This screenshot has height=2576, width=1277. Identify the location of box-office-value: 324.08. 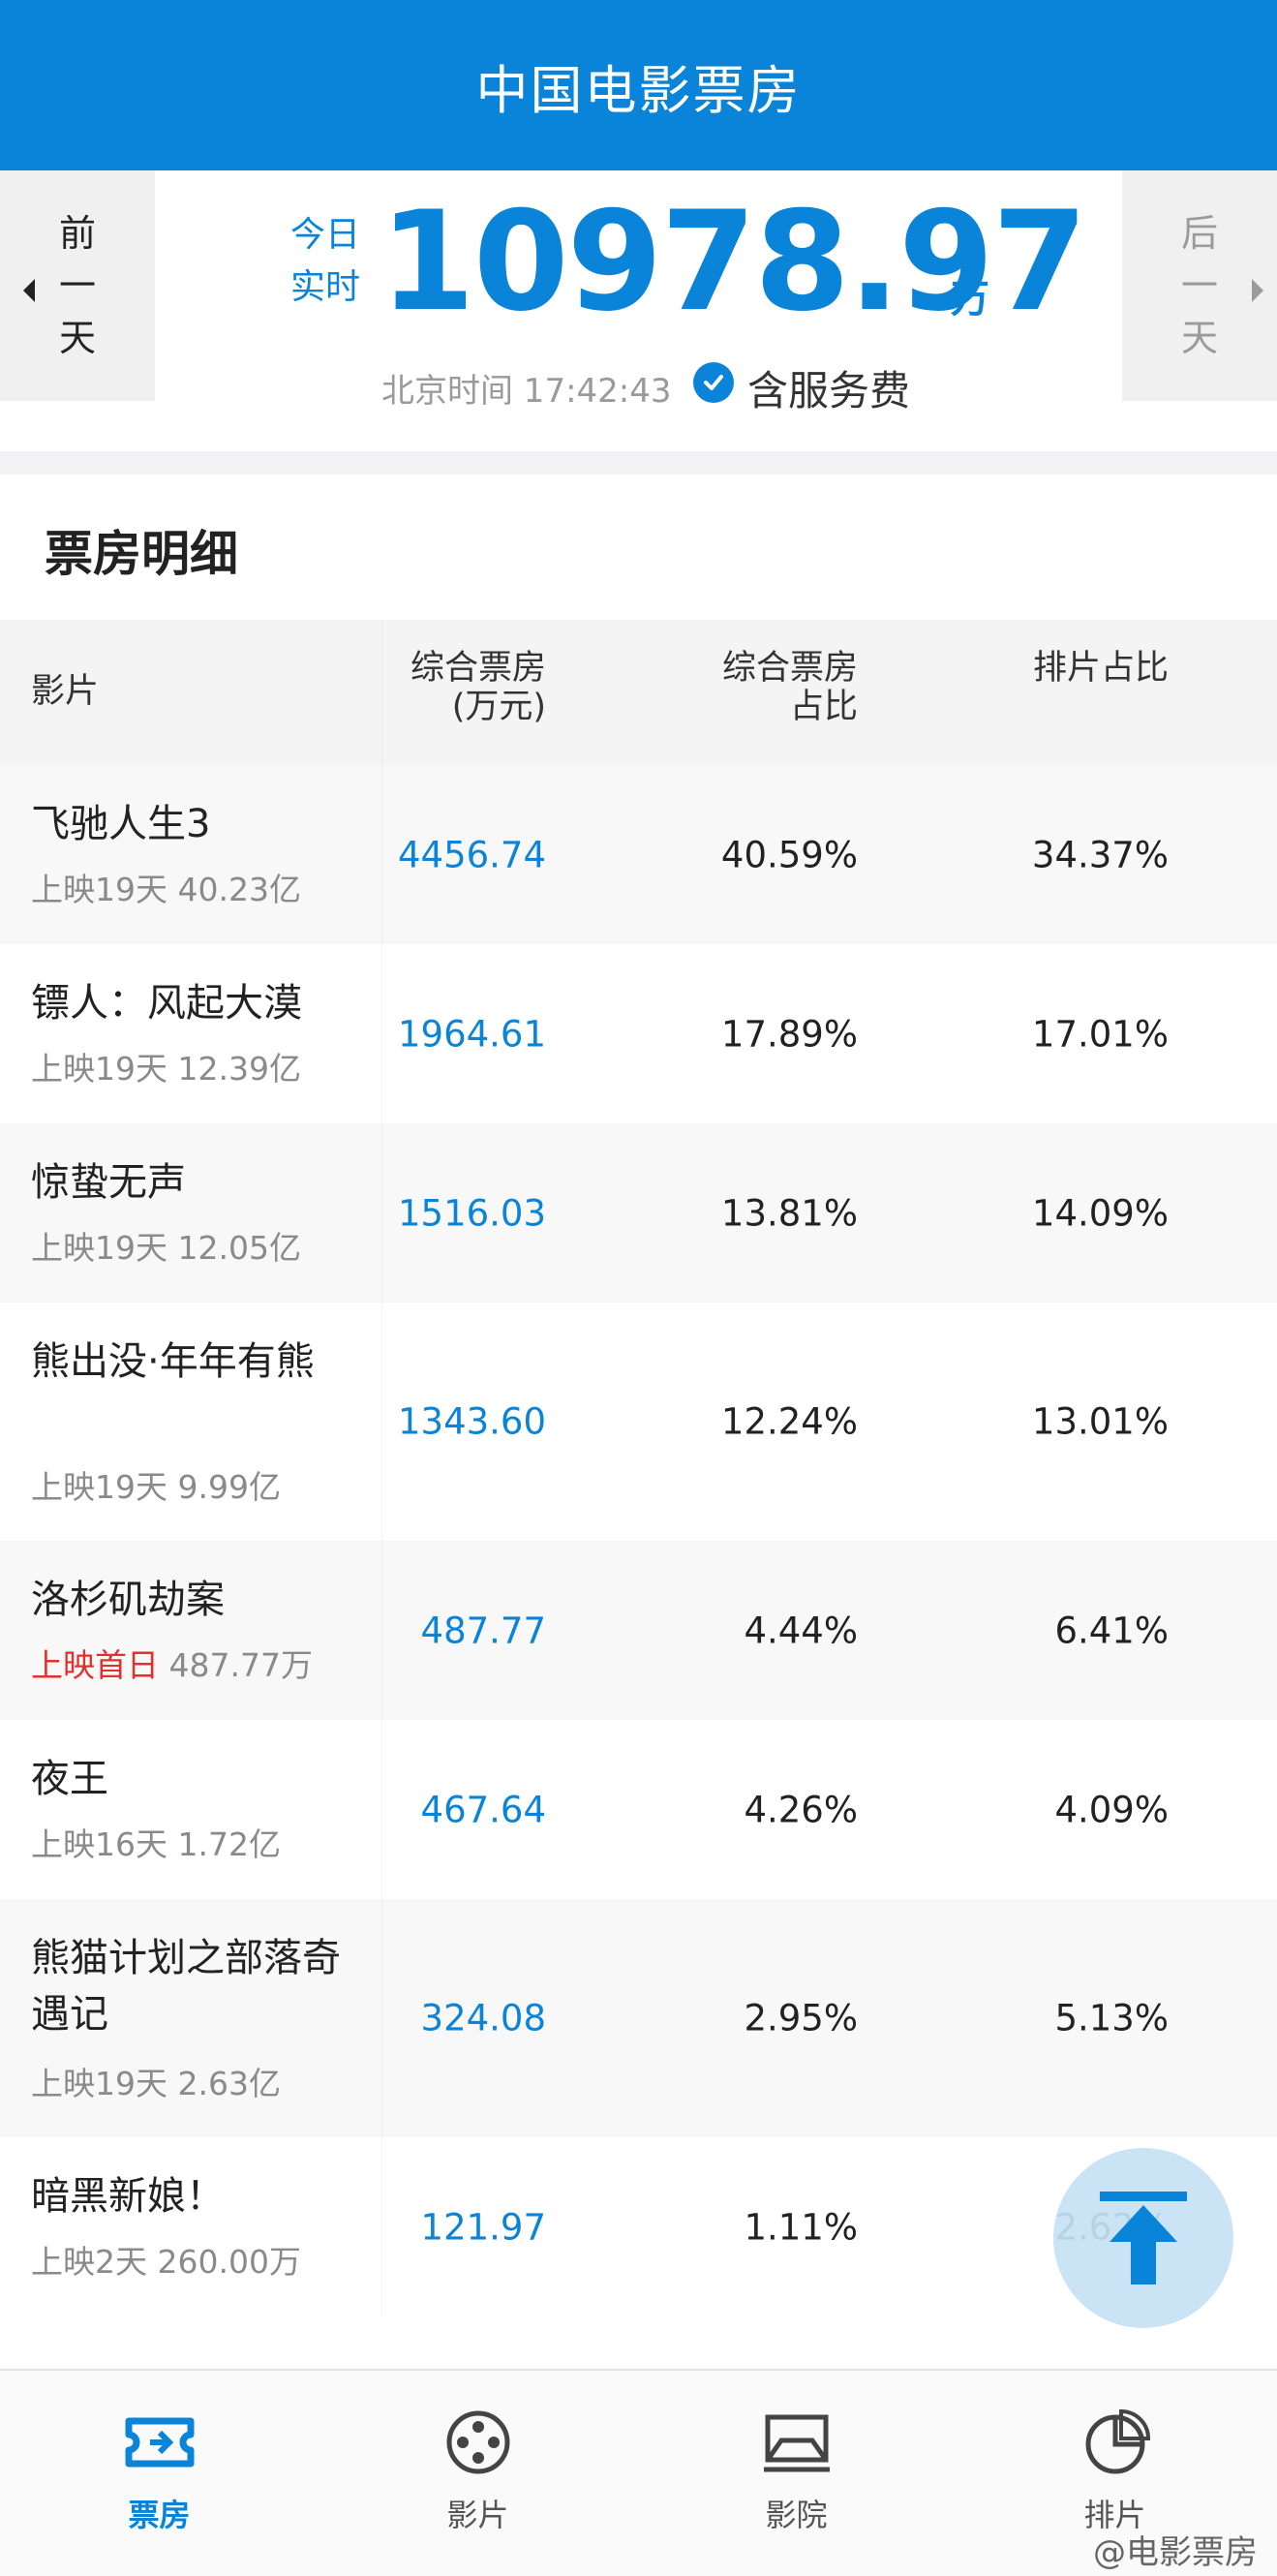
(483, 2018).